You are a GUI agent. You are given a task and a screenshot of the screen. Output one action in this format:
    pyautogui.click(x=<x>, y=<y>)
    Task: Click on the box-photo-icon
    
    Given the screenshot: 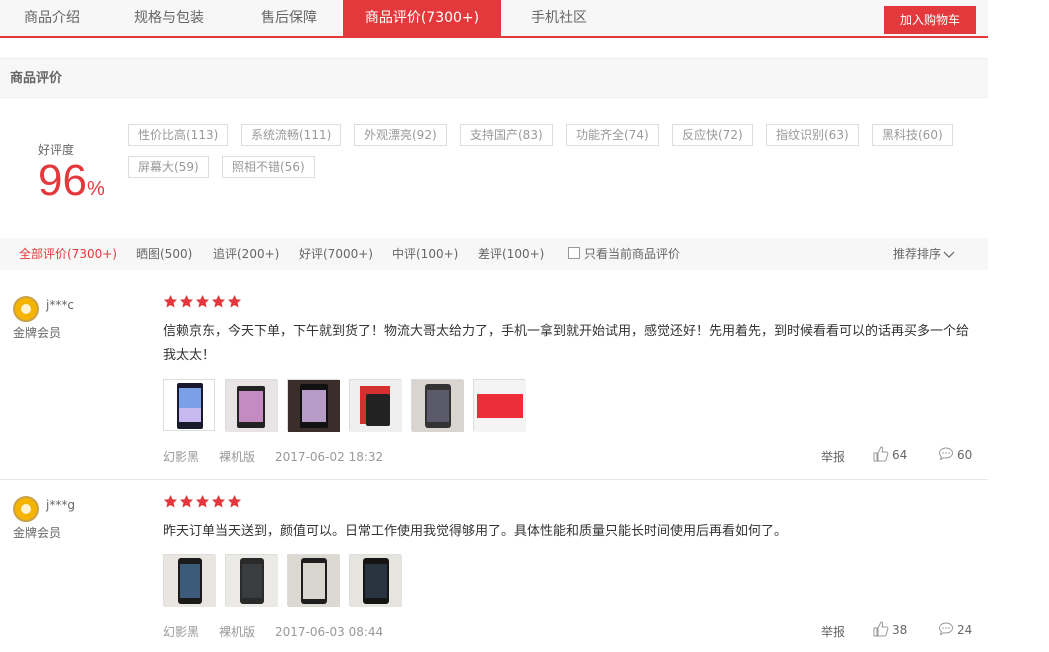 What is the action you would take?
    pyautogui.click(x=500, y=406)
    